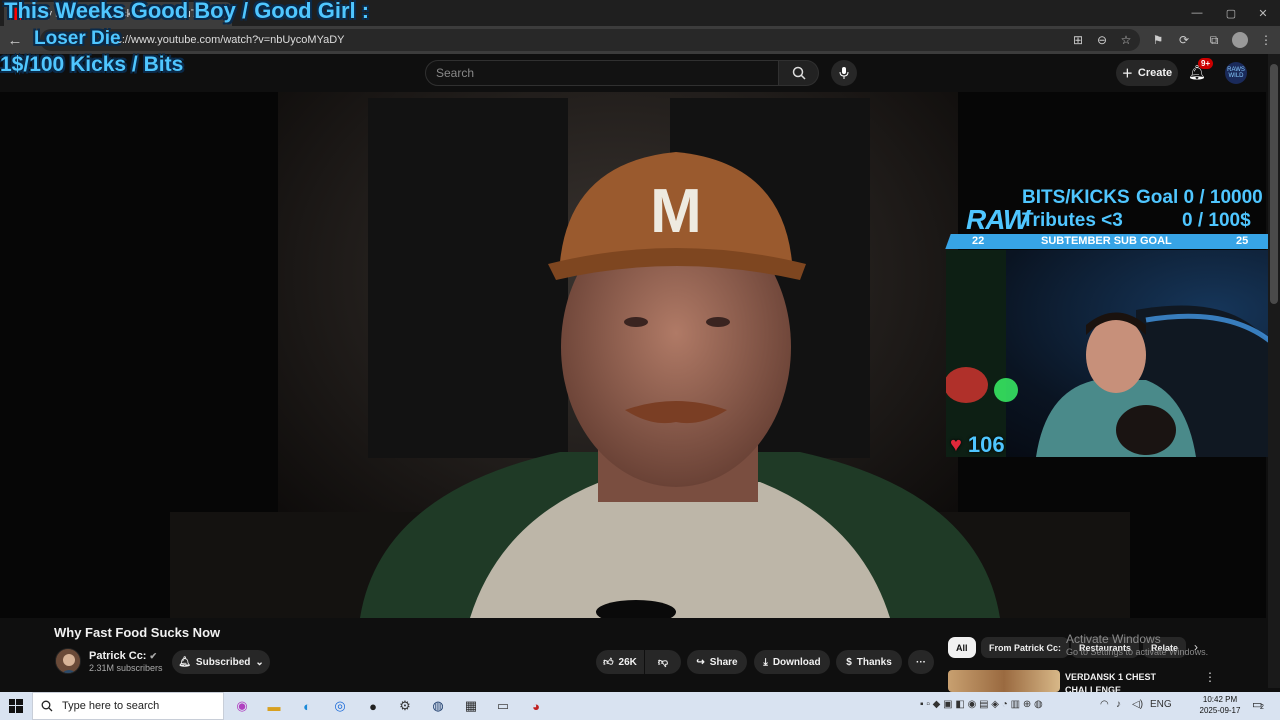  I want to click on scrollbar-thumb, so click(1274, 184).